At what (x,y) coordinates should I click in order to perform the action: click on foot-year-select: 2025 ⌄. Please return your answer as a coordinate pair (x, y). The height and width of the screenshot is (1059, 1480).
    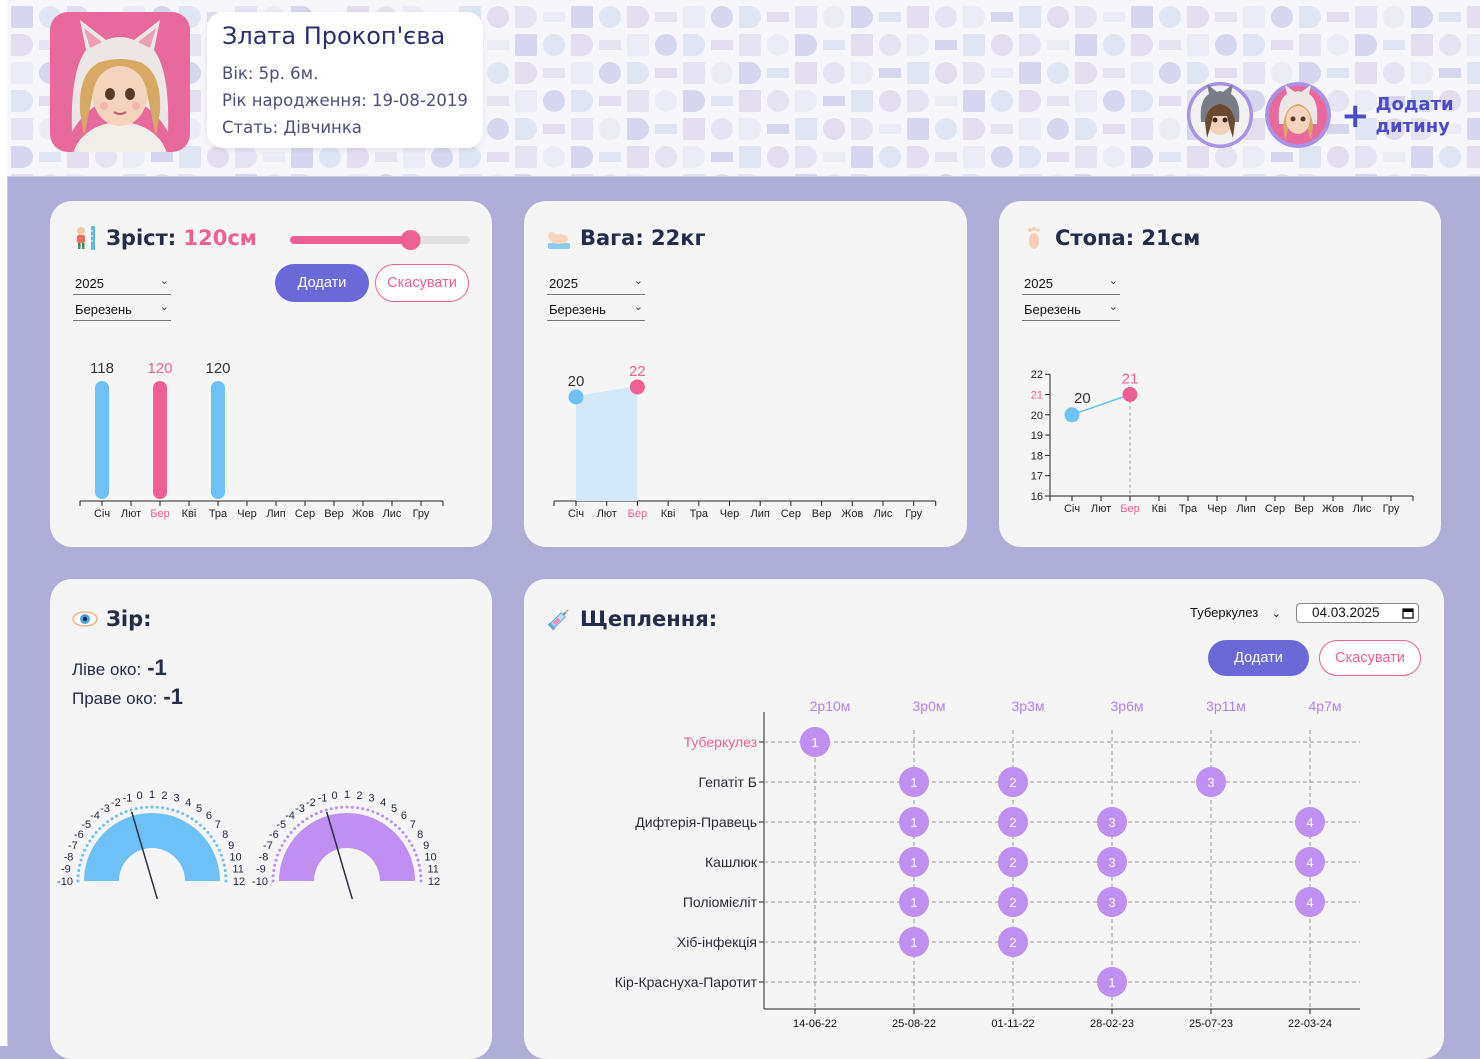
    Looking at the image, I should click on (1071, 285).